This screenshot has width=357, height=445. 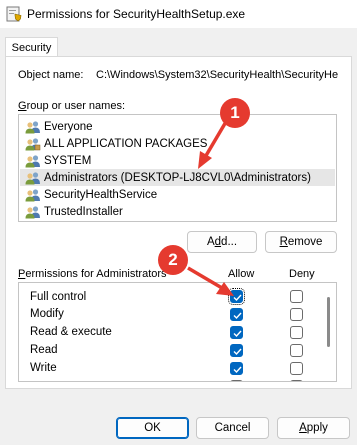 I want to click on permission-label: Modify, so click(x=47, y=314).